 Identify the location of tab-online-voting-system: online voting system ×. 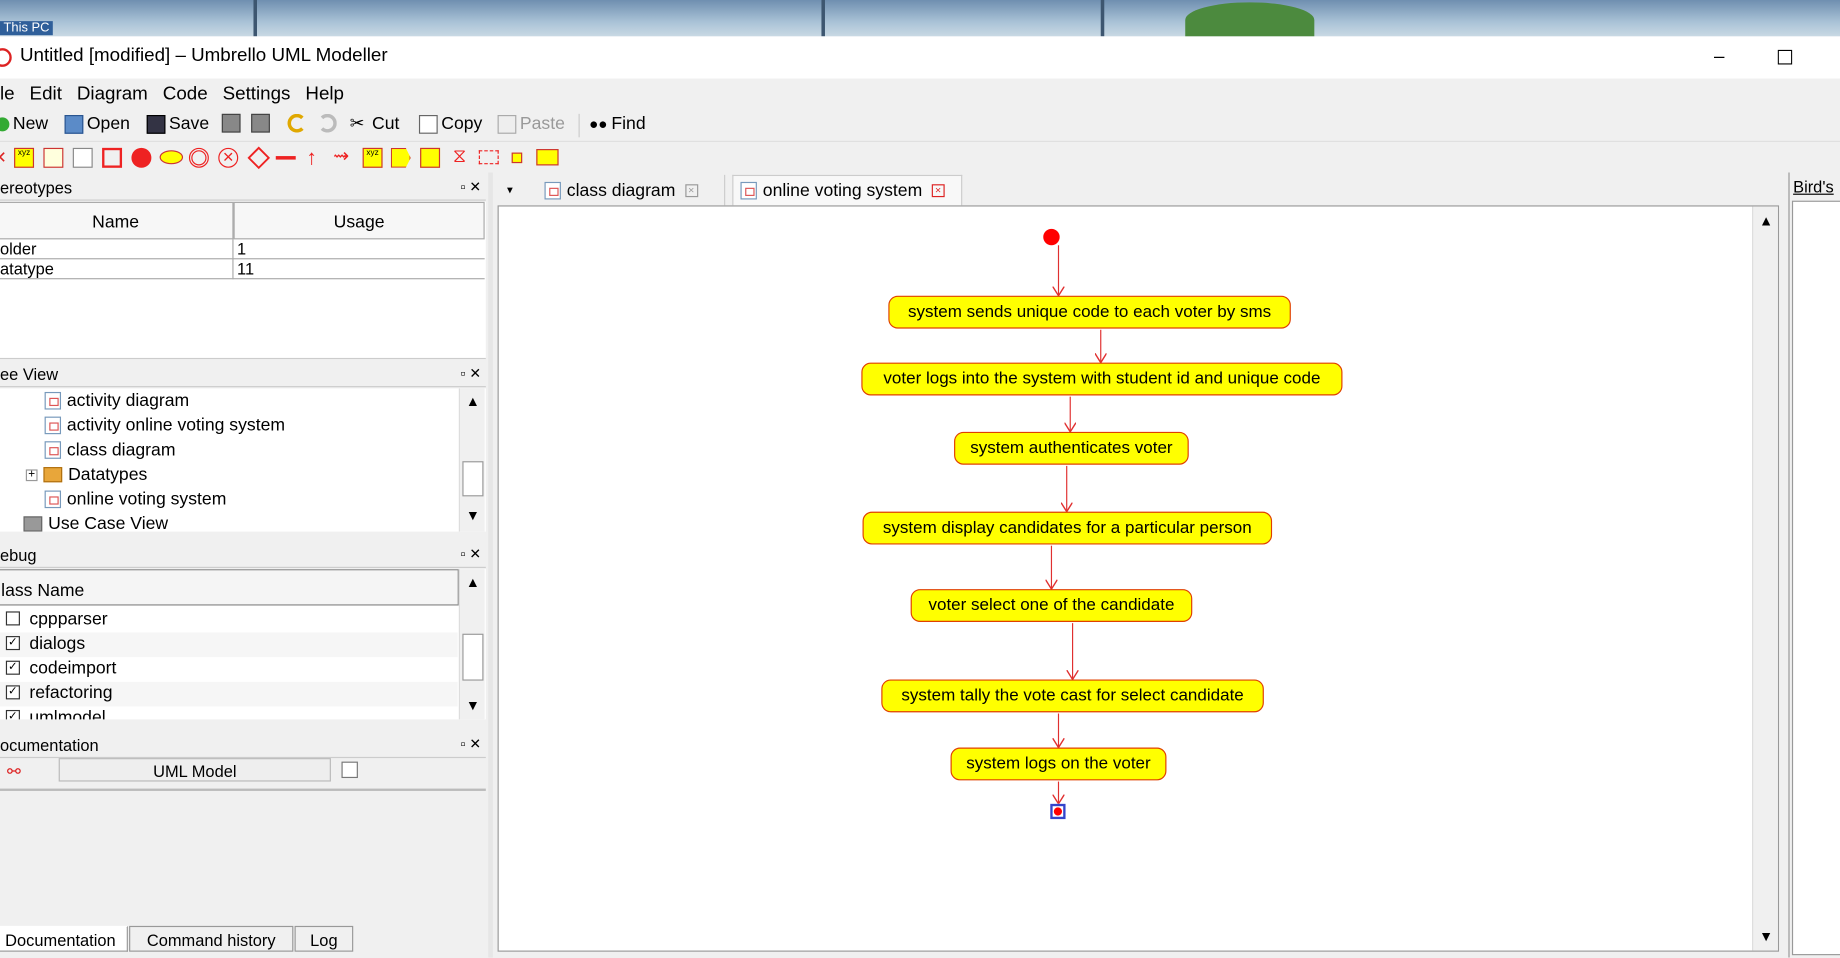
(847, 190).